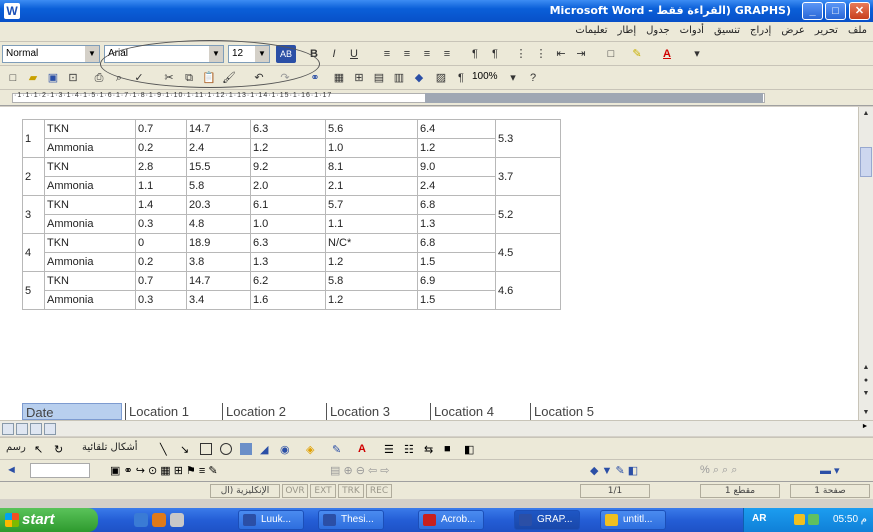 The image size is (873, 532). What do you see at coordinates (456, 129) in the screenshot?
I see `value-cell: 6.4` at bounding box center [456, 129].